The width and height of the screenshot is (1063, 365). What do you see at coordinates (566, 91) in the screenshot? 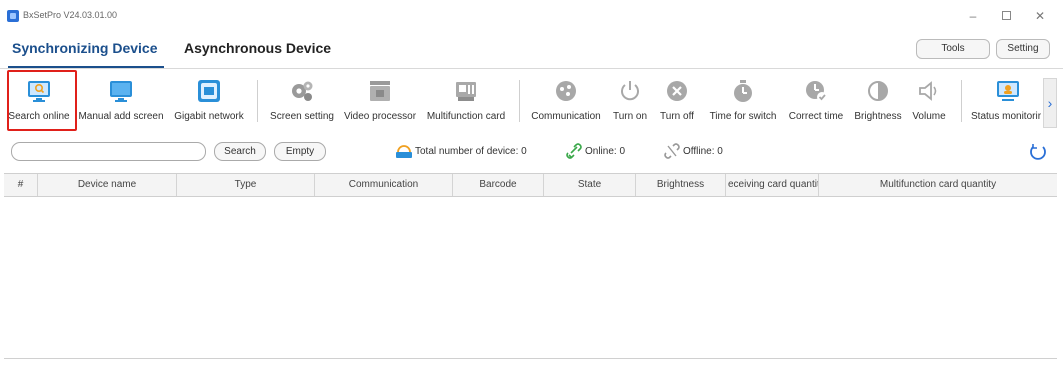
I see `communication-icon` at bounding box center [566, 91].